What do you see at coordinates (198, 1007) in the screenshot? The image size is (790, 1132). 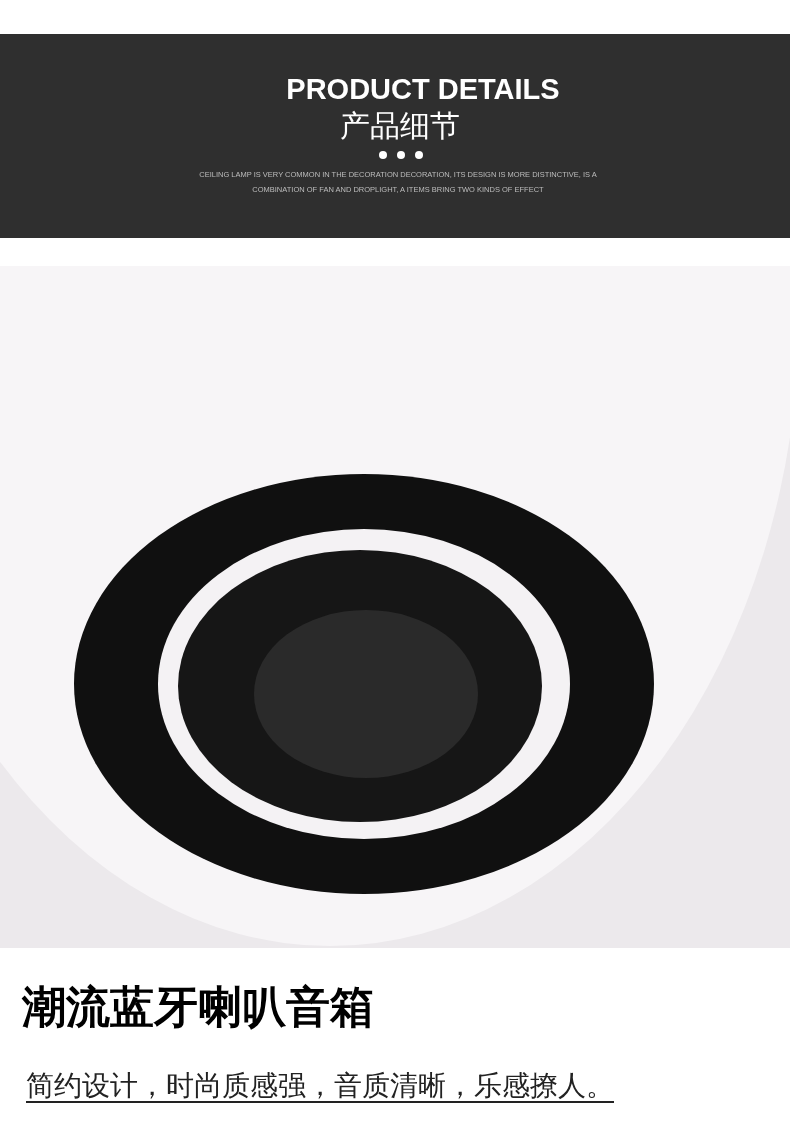 I see `feature-title: 潮流蓝牙喇叭音箱` at bounding box center [198, 1007].